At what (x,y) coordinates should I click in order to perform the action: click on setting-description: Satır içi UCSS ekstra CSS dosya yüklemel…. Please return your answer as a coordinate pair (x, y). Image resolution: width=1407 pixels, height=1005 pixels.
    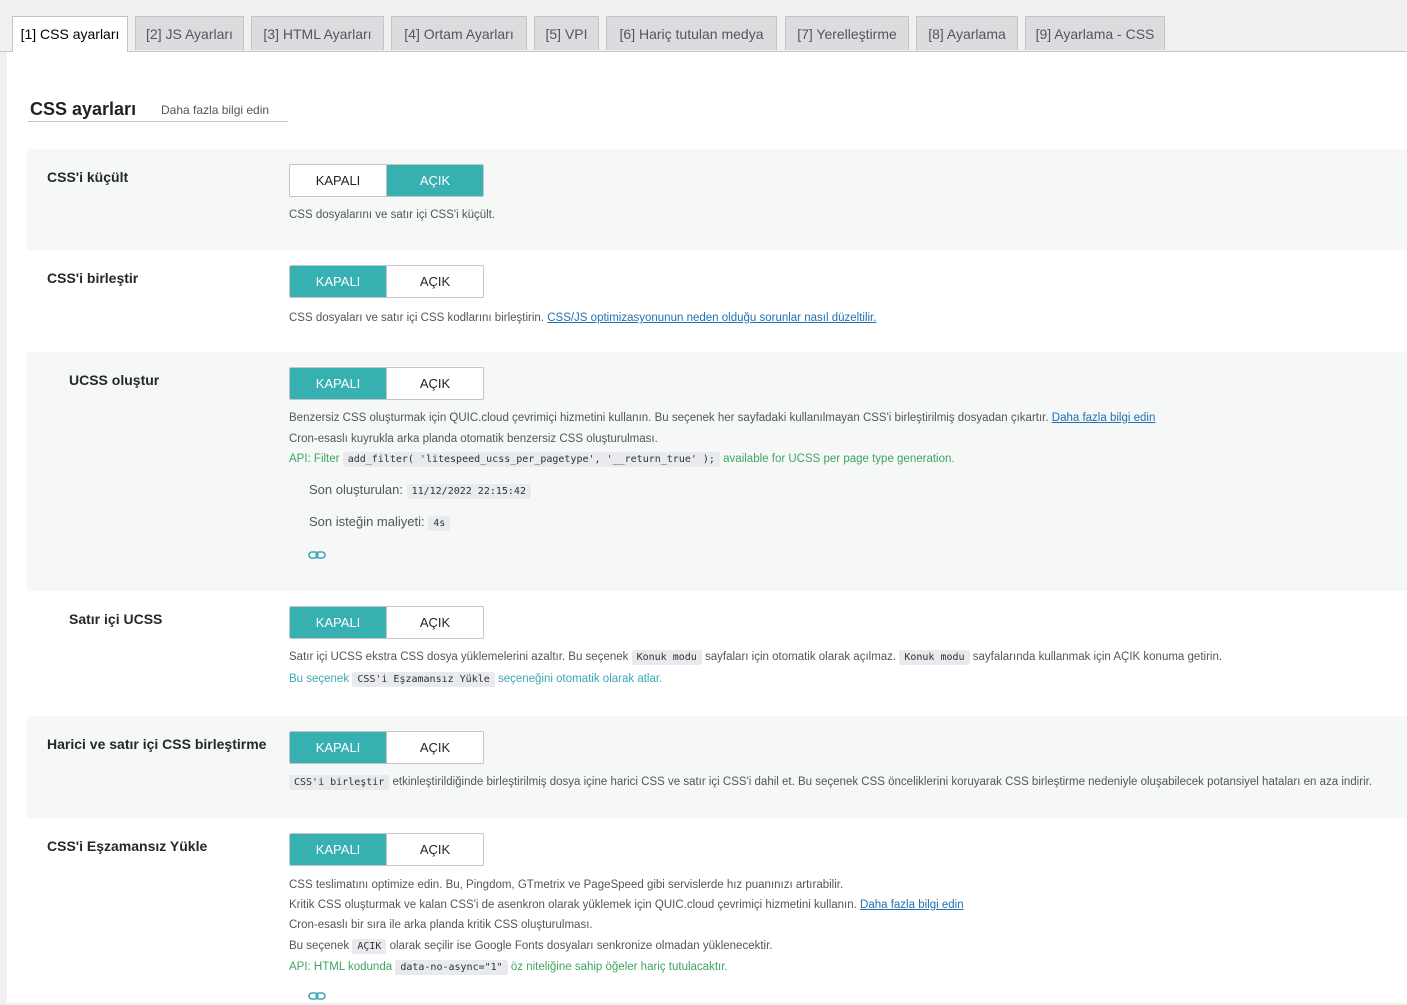
    Looking at the image, I should click on (756, 657).